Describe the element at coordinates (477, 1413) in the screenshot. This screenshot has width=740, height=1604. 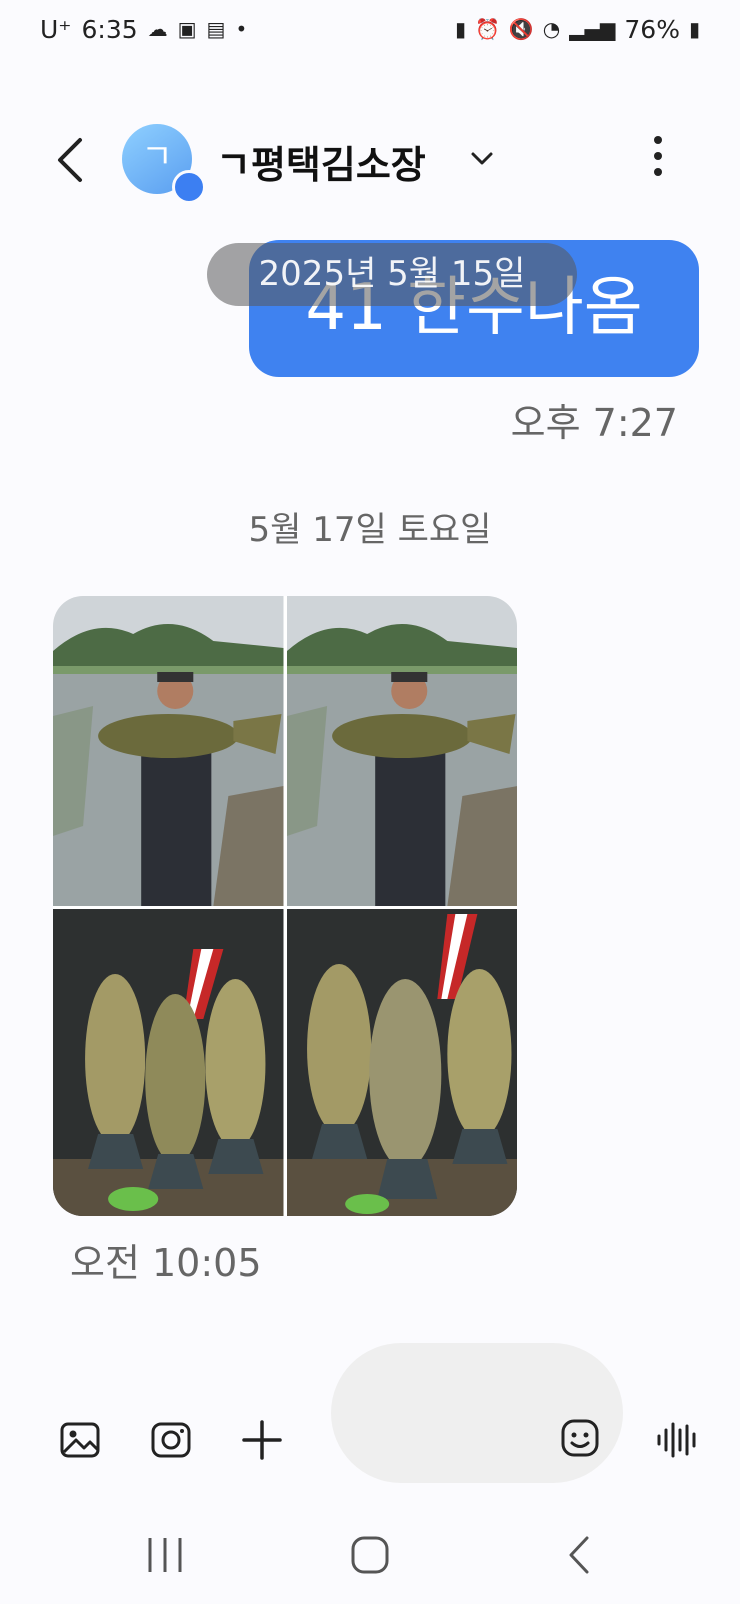
I see `message-input` at that location.